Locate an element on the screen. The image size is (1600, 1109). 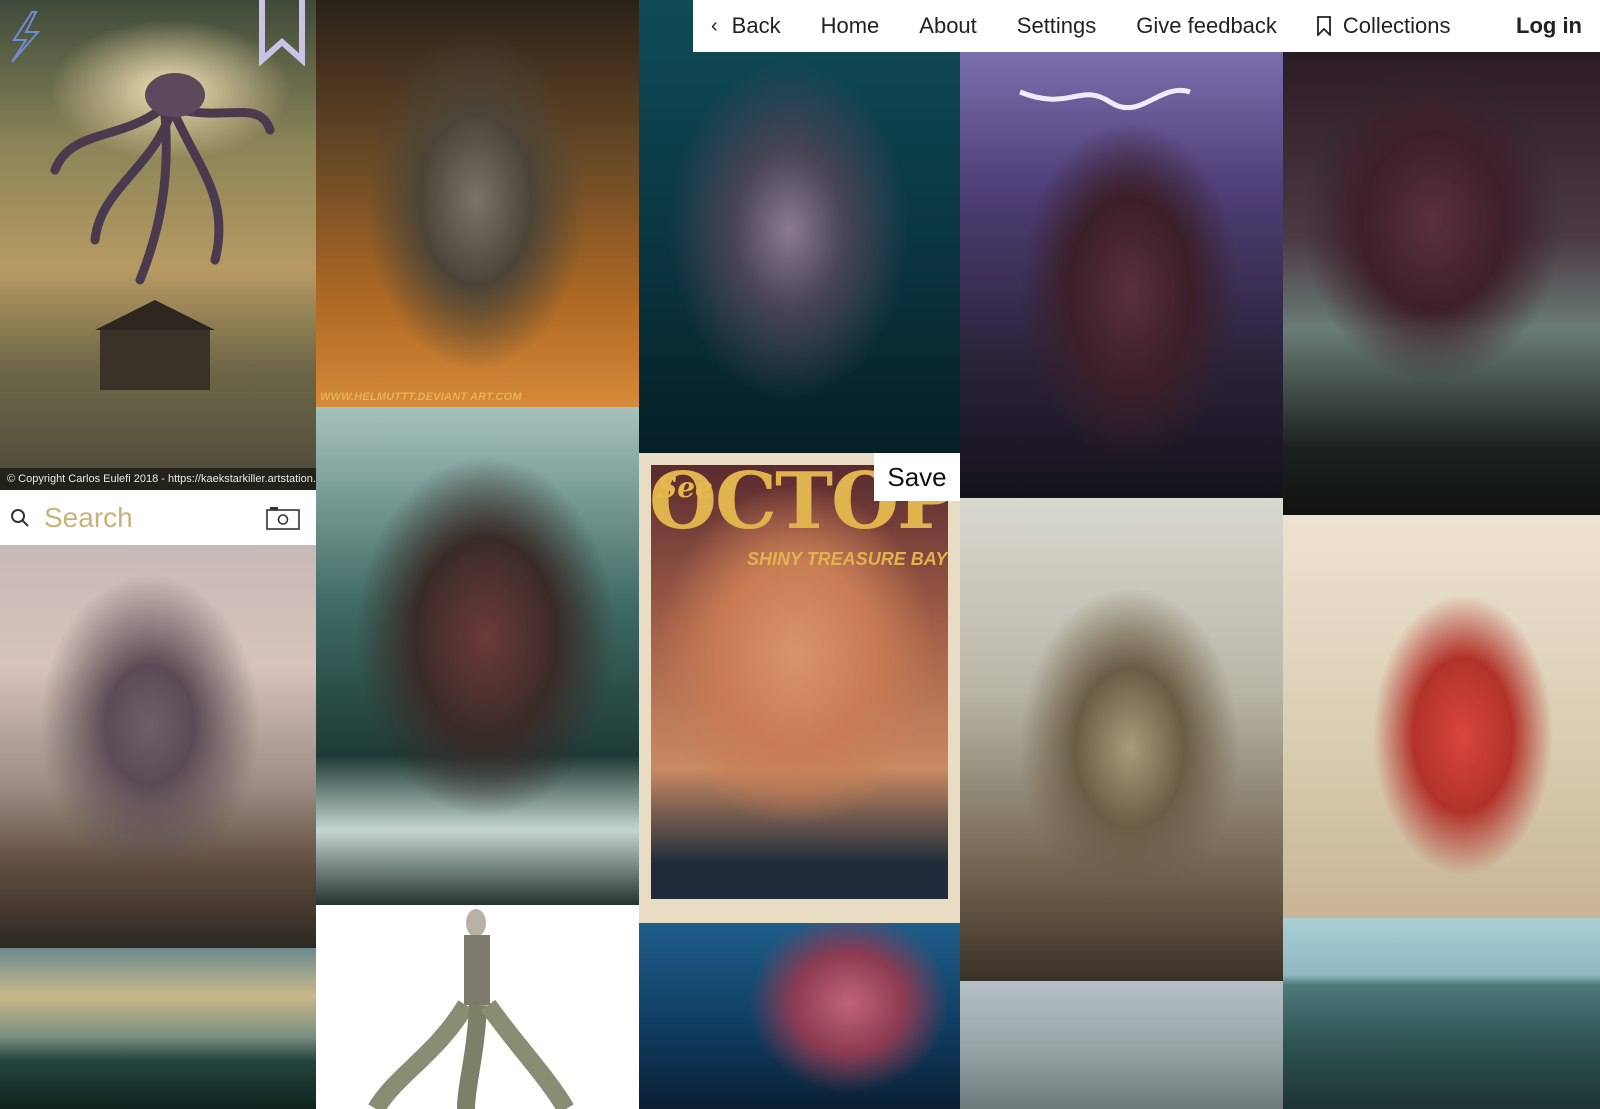
image-tile-see-octopus-poster: OCTOPUS See SHINY TREASURE BAY is located at coordinates (799, 688).